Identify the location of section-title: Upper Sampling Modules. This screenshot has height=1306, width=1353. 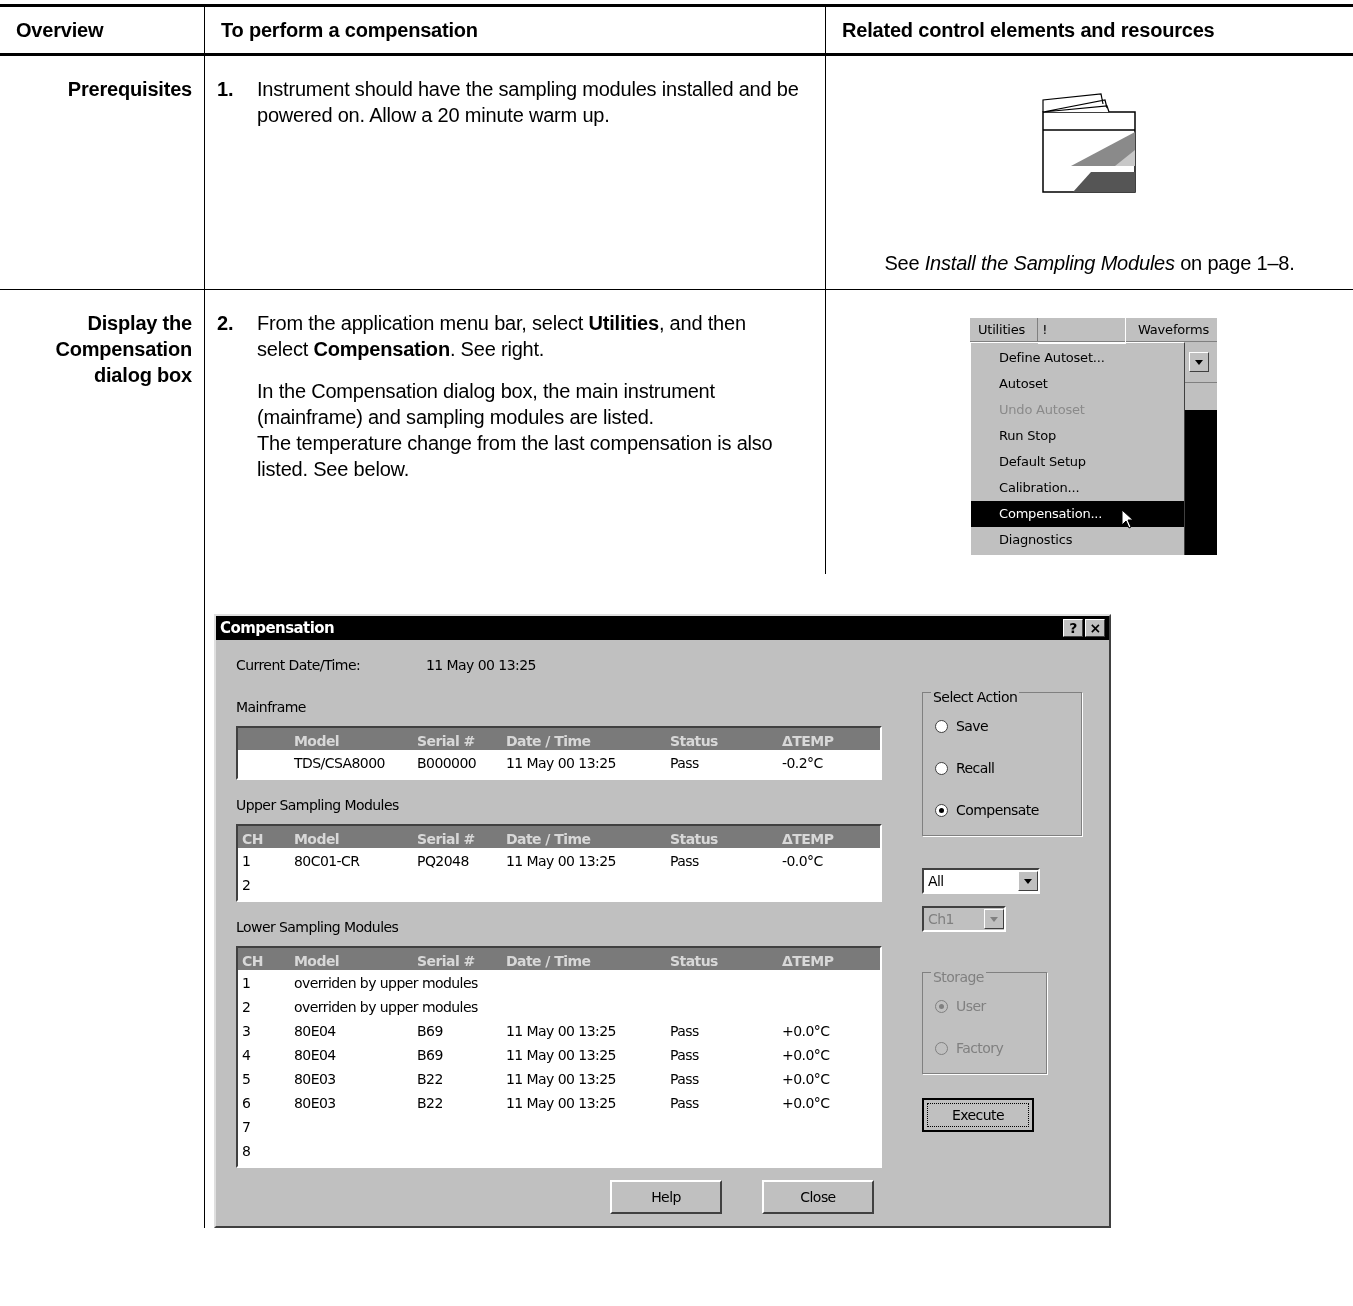
(318, 805).